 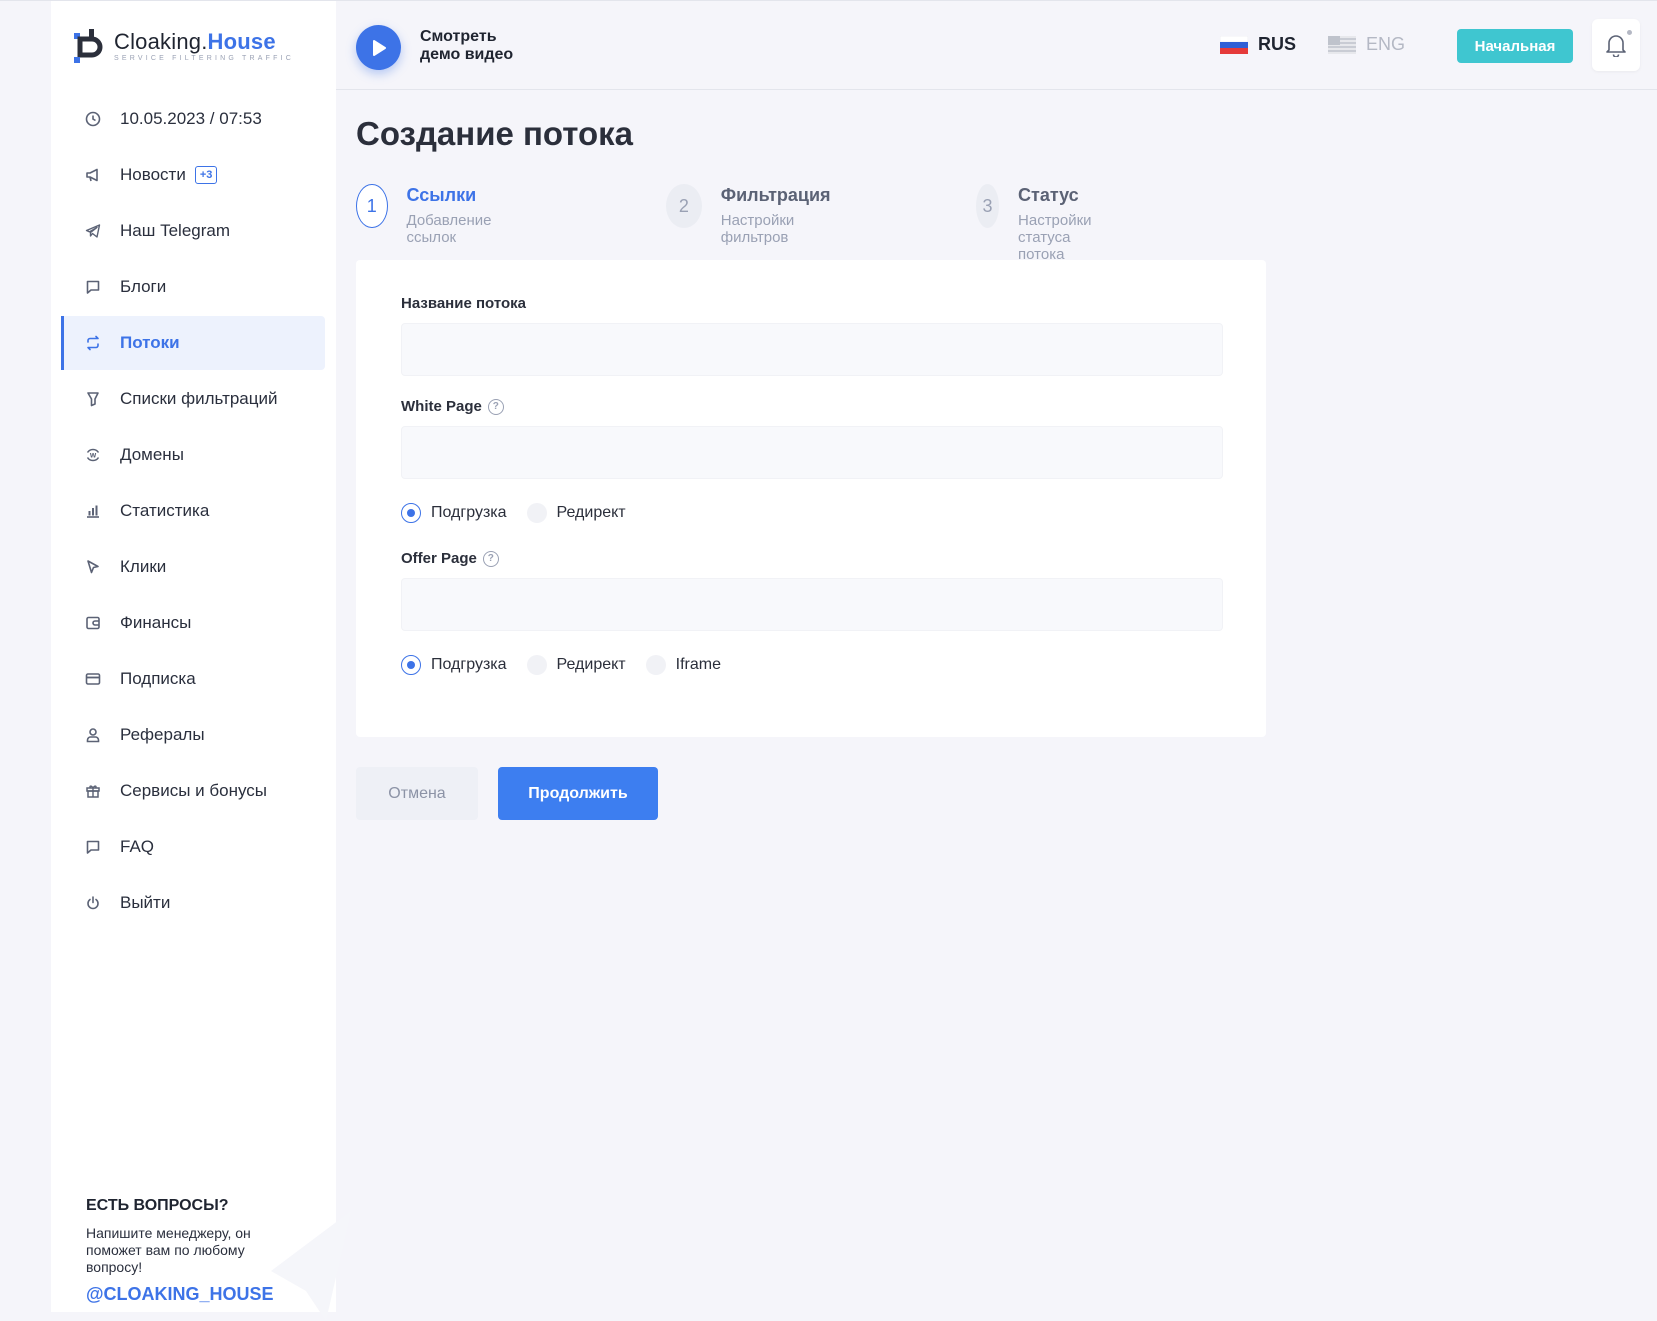 What do you see at coordinates (193, 455) in the screenshot?
I see `sidebar-item-domains: W Домены` at bounding box center [193, 455].